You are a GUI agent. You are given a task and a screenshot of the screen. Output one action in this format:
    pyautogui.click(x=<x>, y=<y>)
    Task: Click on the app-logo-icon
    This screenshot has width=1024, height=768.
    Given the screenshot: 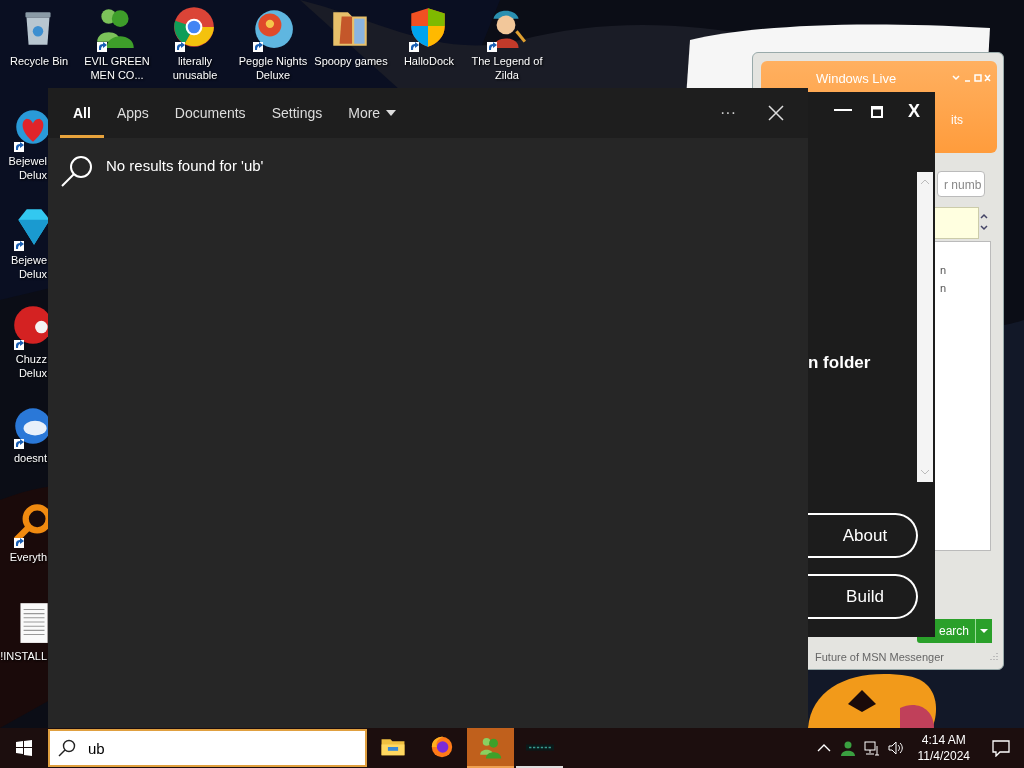 What is the action you would take?
    pyautogui.click(x=539, y=747)
    